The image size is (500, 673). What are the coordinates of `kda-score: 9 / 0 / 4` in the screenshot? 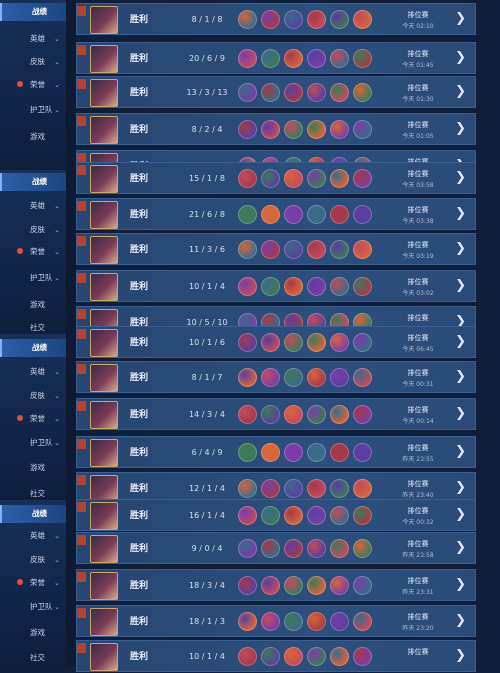 It's located at (207, 548).